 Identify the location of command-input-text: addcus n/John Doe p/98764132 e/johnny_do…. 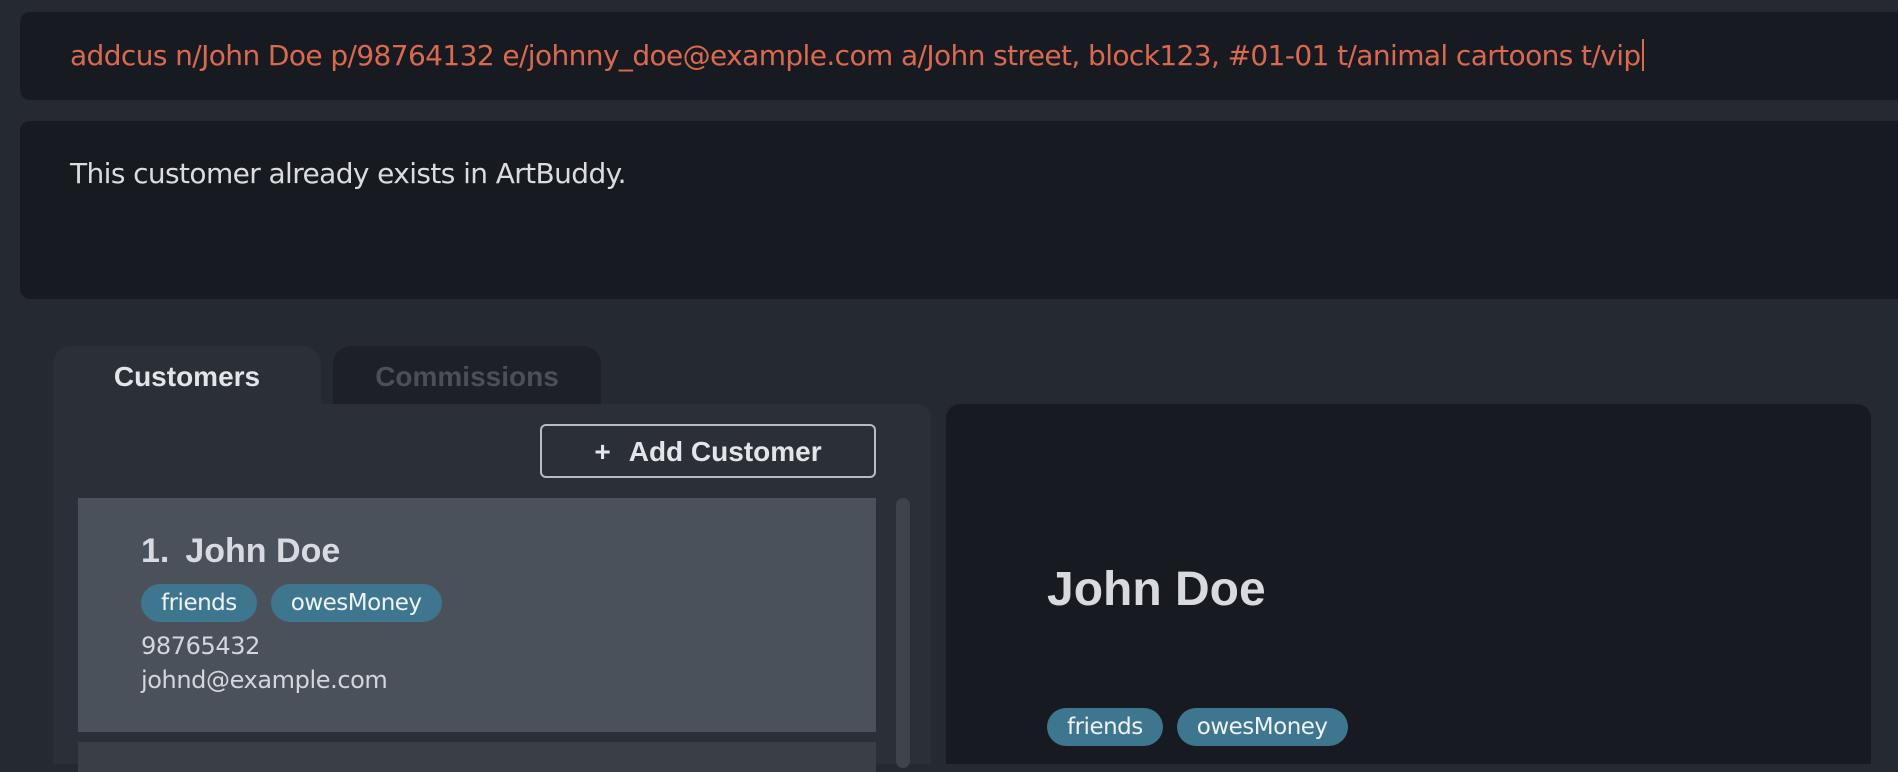
(855, 55).